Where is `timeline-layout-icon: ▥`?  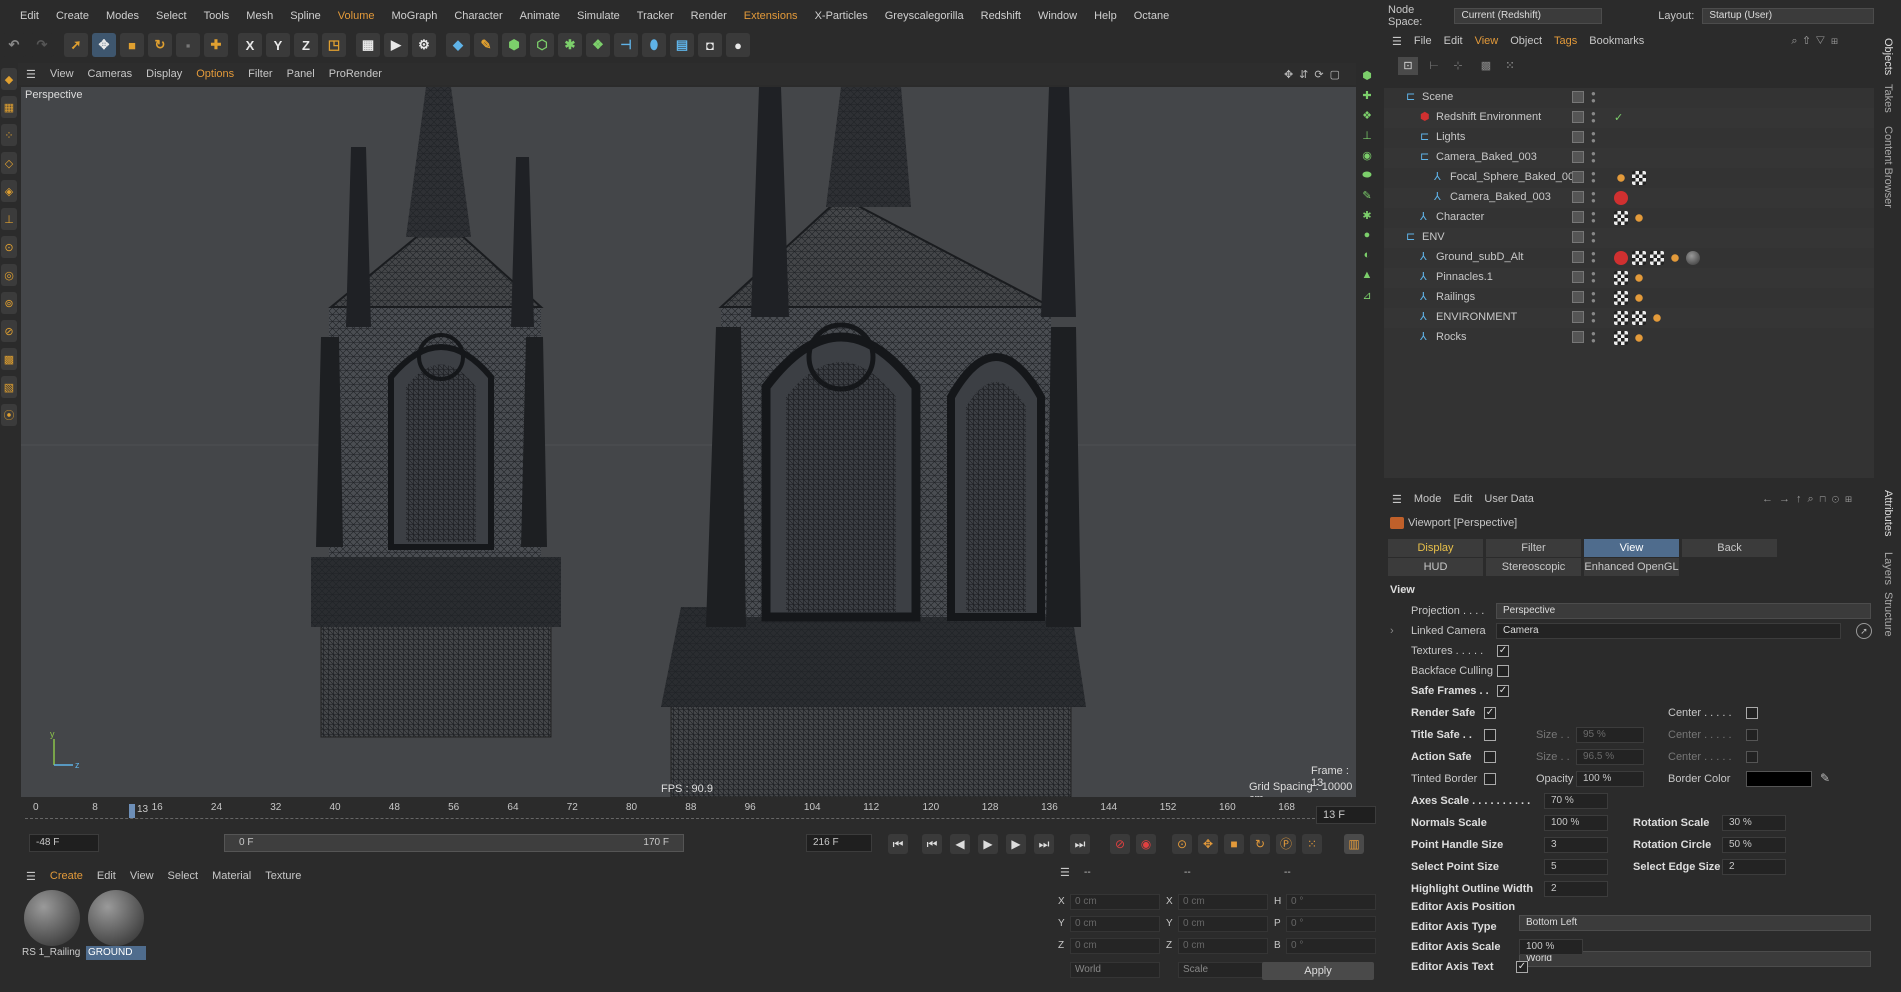 timeline-layout-icon: ▥ is located at coordinates (1354, 844).